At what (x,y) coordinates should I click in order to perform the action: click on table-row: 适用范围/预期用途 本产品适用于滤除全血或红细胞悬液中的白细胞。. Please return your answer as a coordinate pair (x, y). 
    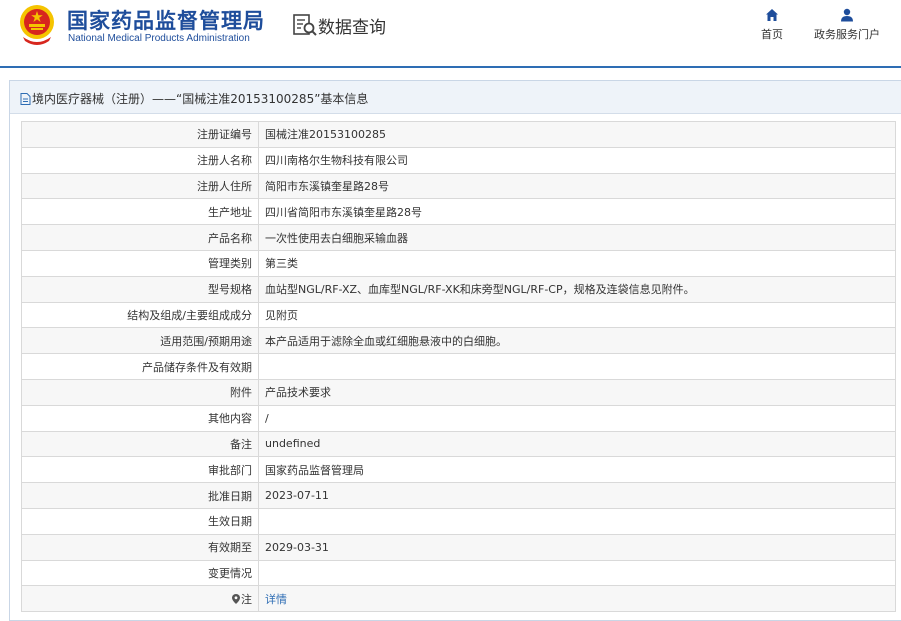
    Looking at the image, I should click on (458, 341).